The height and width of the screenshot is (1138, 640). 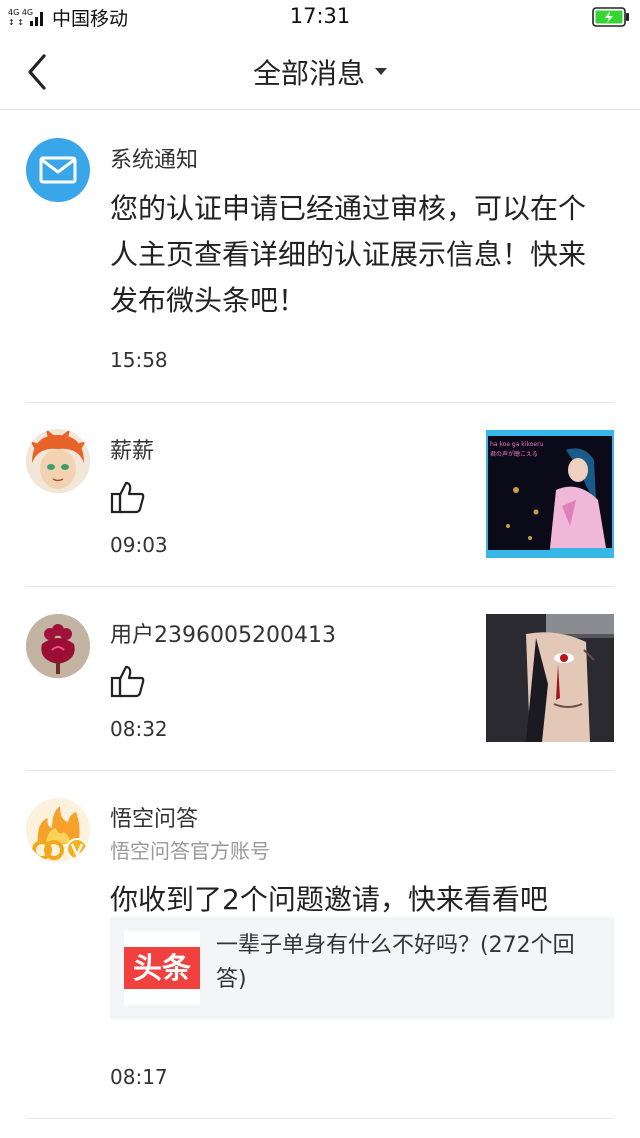 I want to click on message-filter-dropdown: 全部消息, so click(x=320, y=72).